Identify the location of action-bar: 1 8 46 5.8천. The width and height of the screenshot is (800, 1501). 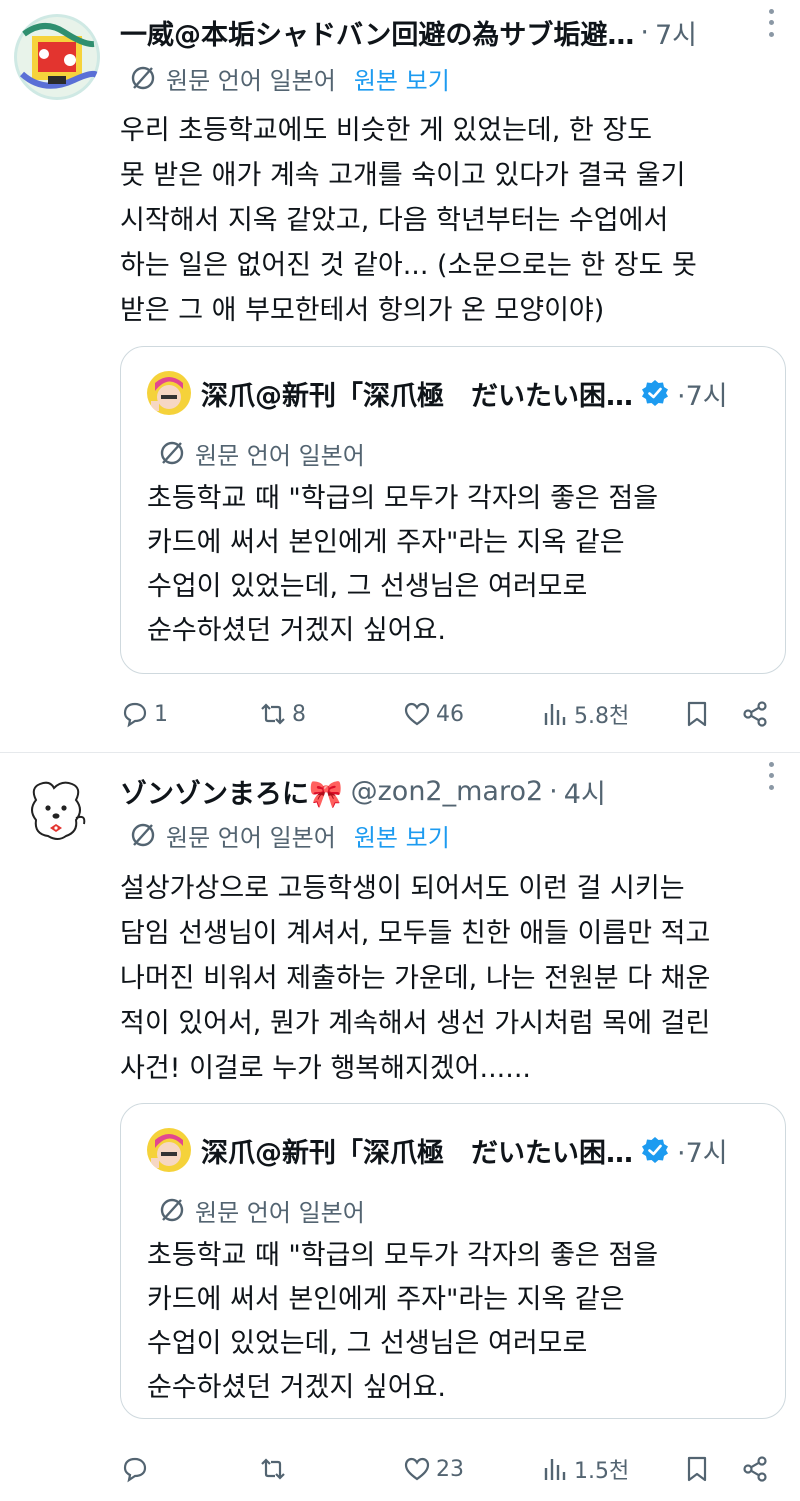
(450, 714).